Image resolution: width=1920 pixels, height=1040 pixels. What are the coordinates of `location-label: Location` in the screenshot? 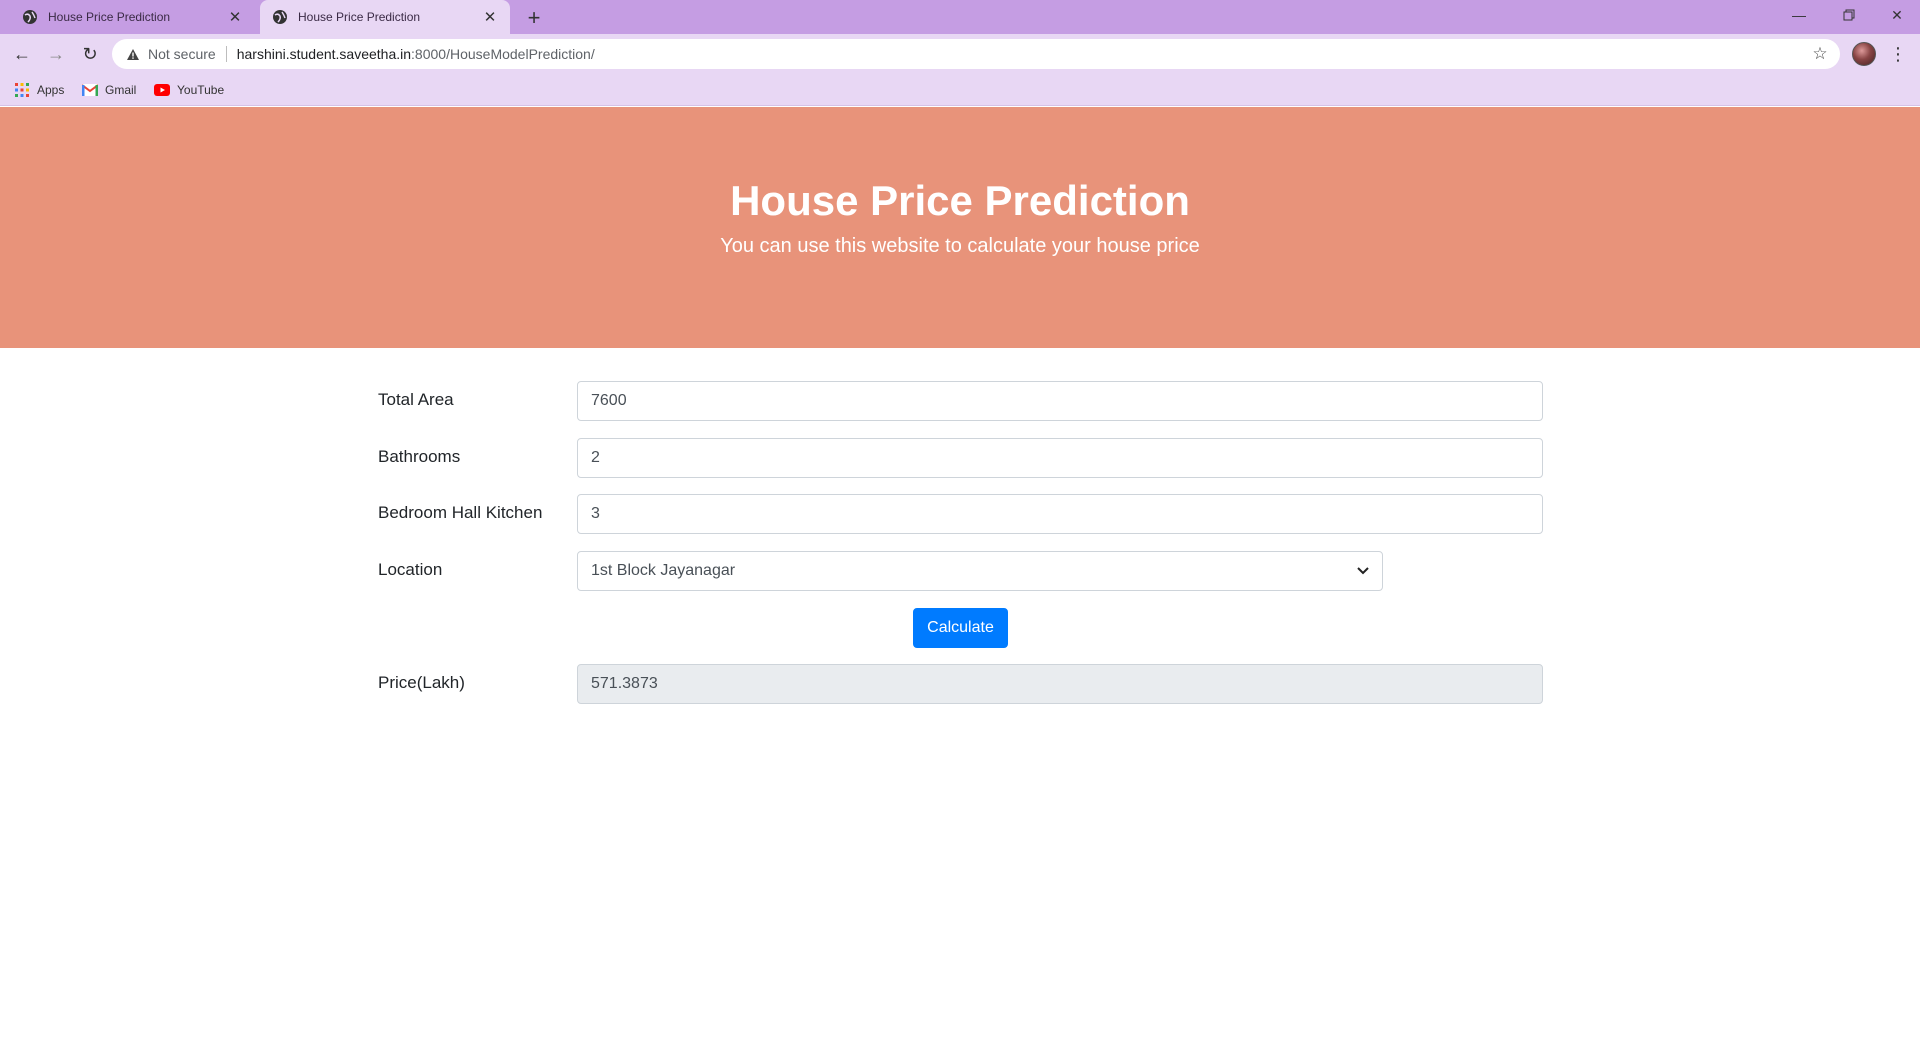 It's located at (410, 569).